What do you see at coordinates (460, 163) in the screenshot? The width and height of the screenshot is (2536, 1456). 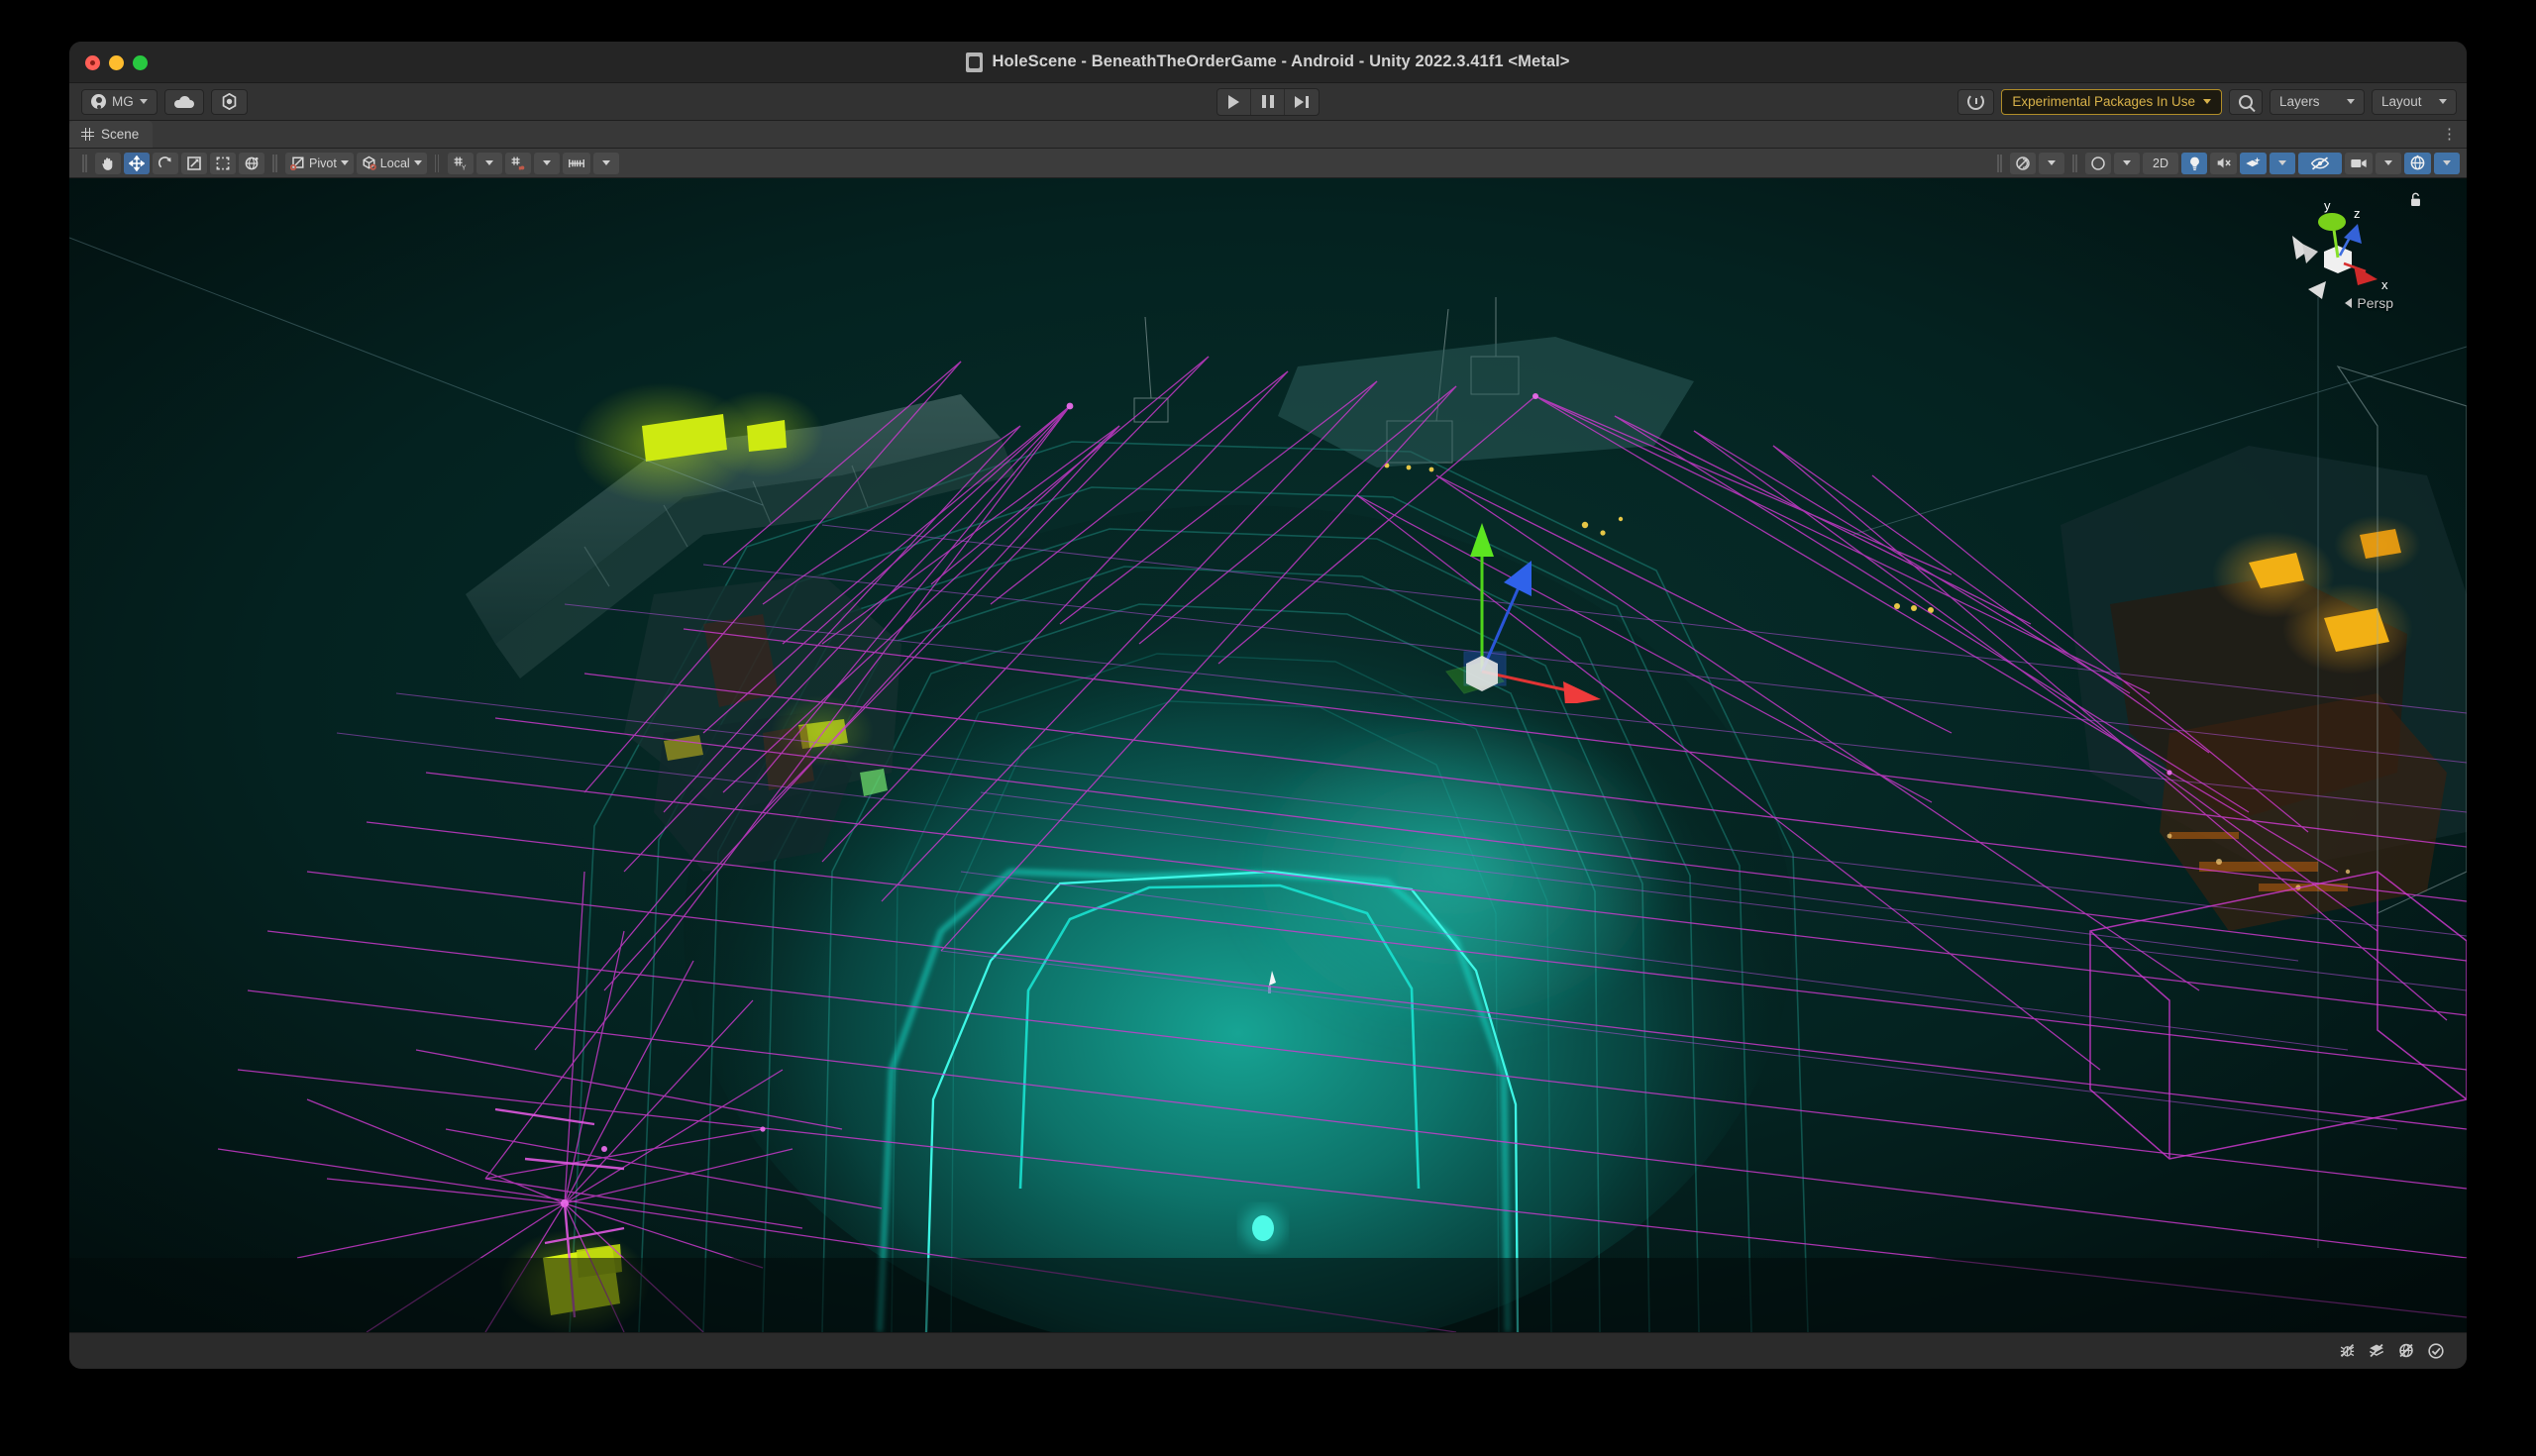 I see `grid-axis-button: Y` at bounding box center [460, 163].